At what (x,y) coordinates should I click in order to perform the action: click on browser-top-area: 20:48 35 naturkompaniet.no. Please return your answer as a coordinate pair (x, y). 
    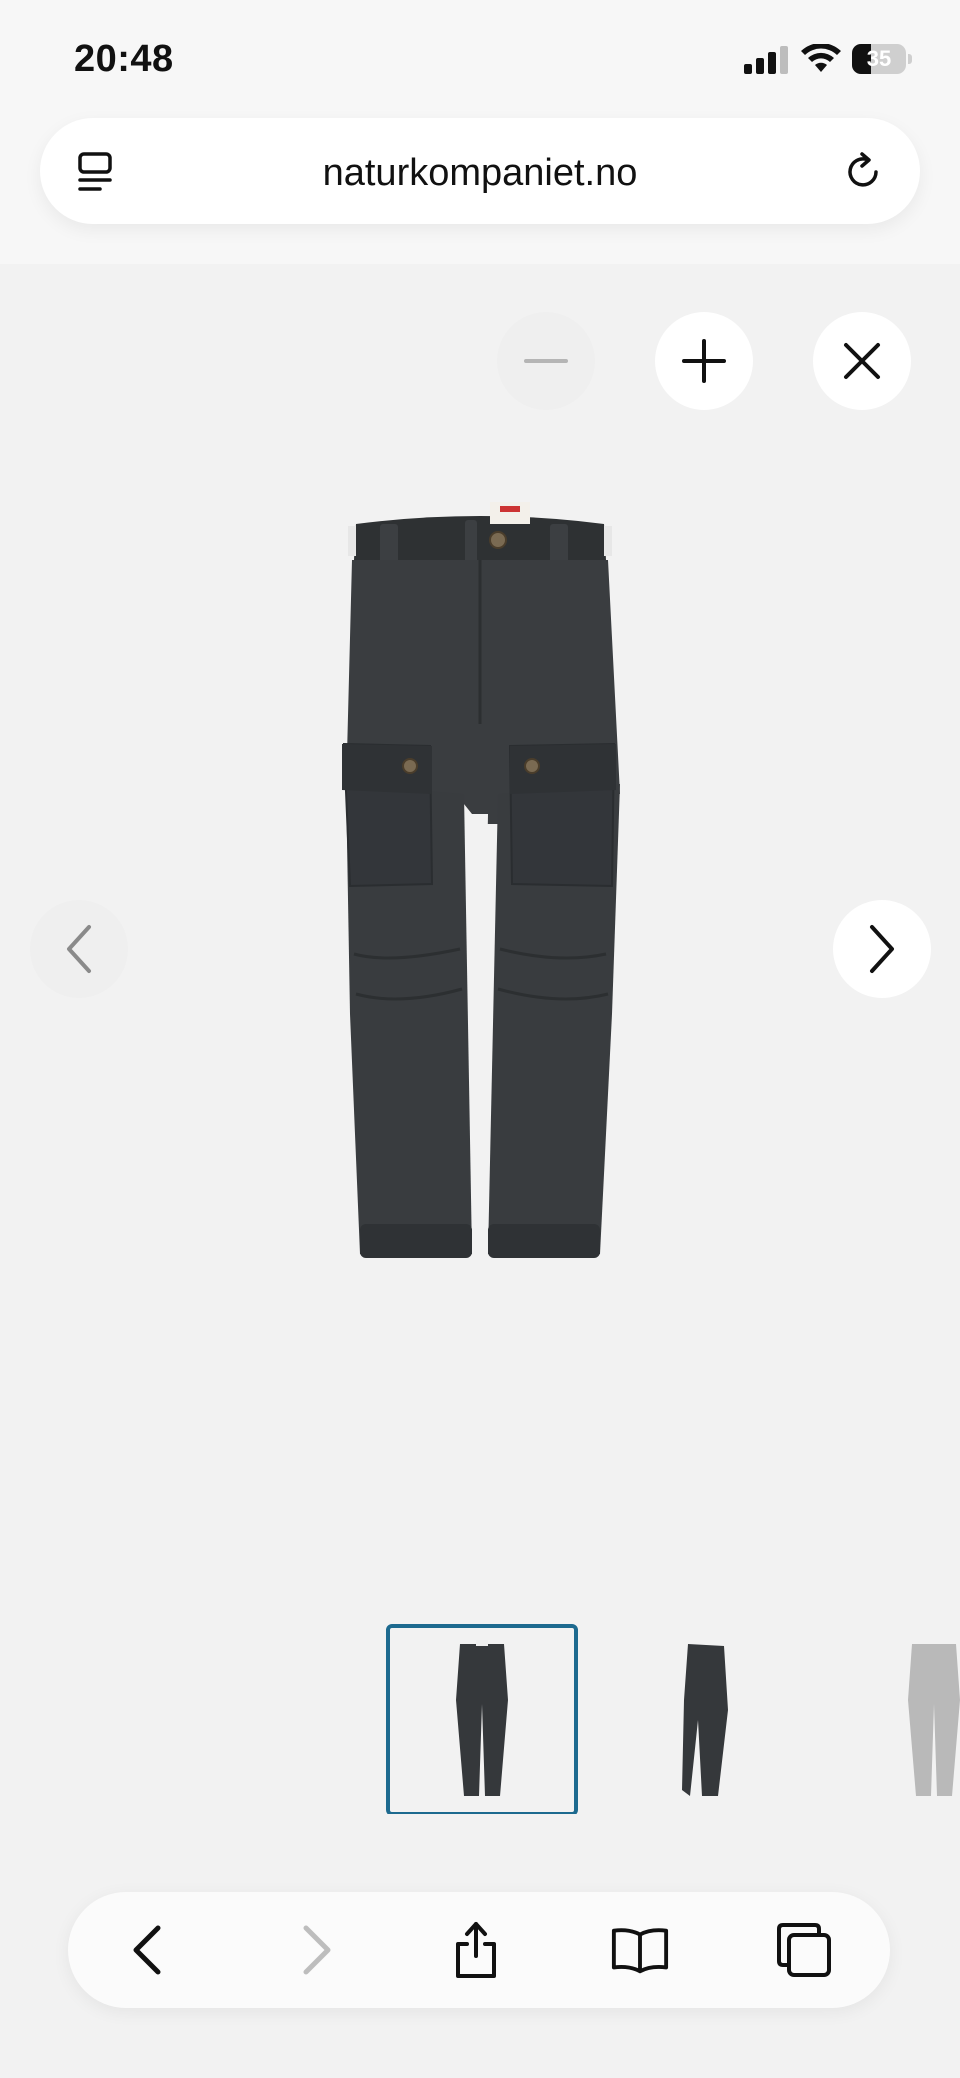
    Looking at the image, I should click on (480, 132).